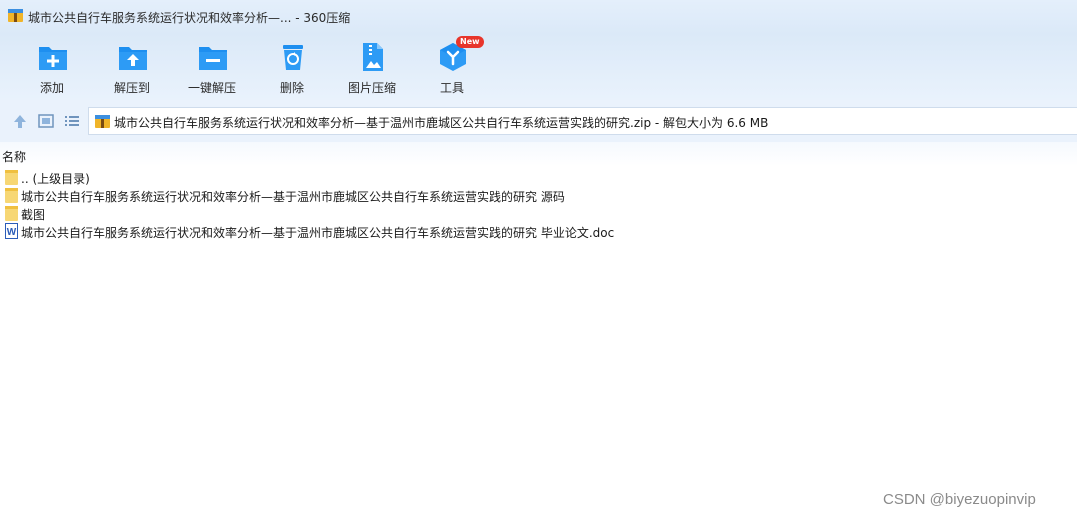 The width and height of the screenshot is (1077, 520). Describe the element at coordinates (538, 67) in the screenshot. I see `toolbar: 添加 解压到 一键解压 删除 图片压缩 New 工具` at that location.